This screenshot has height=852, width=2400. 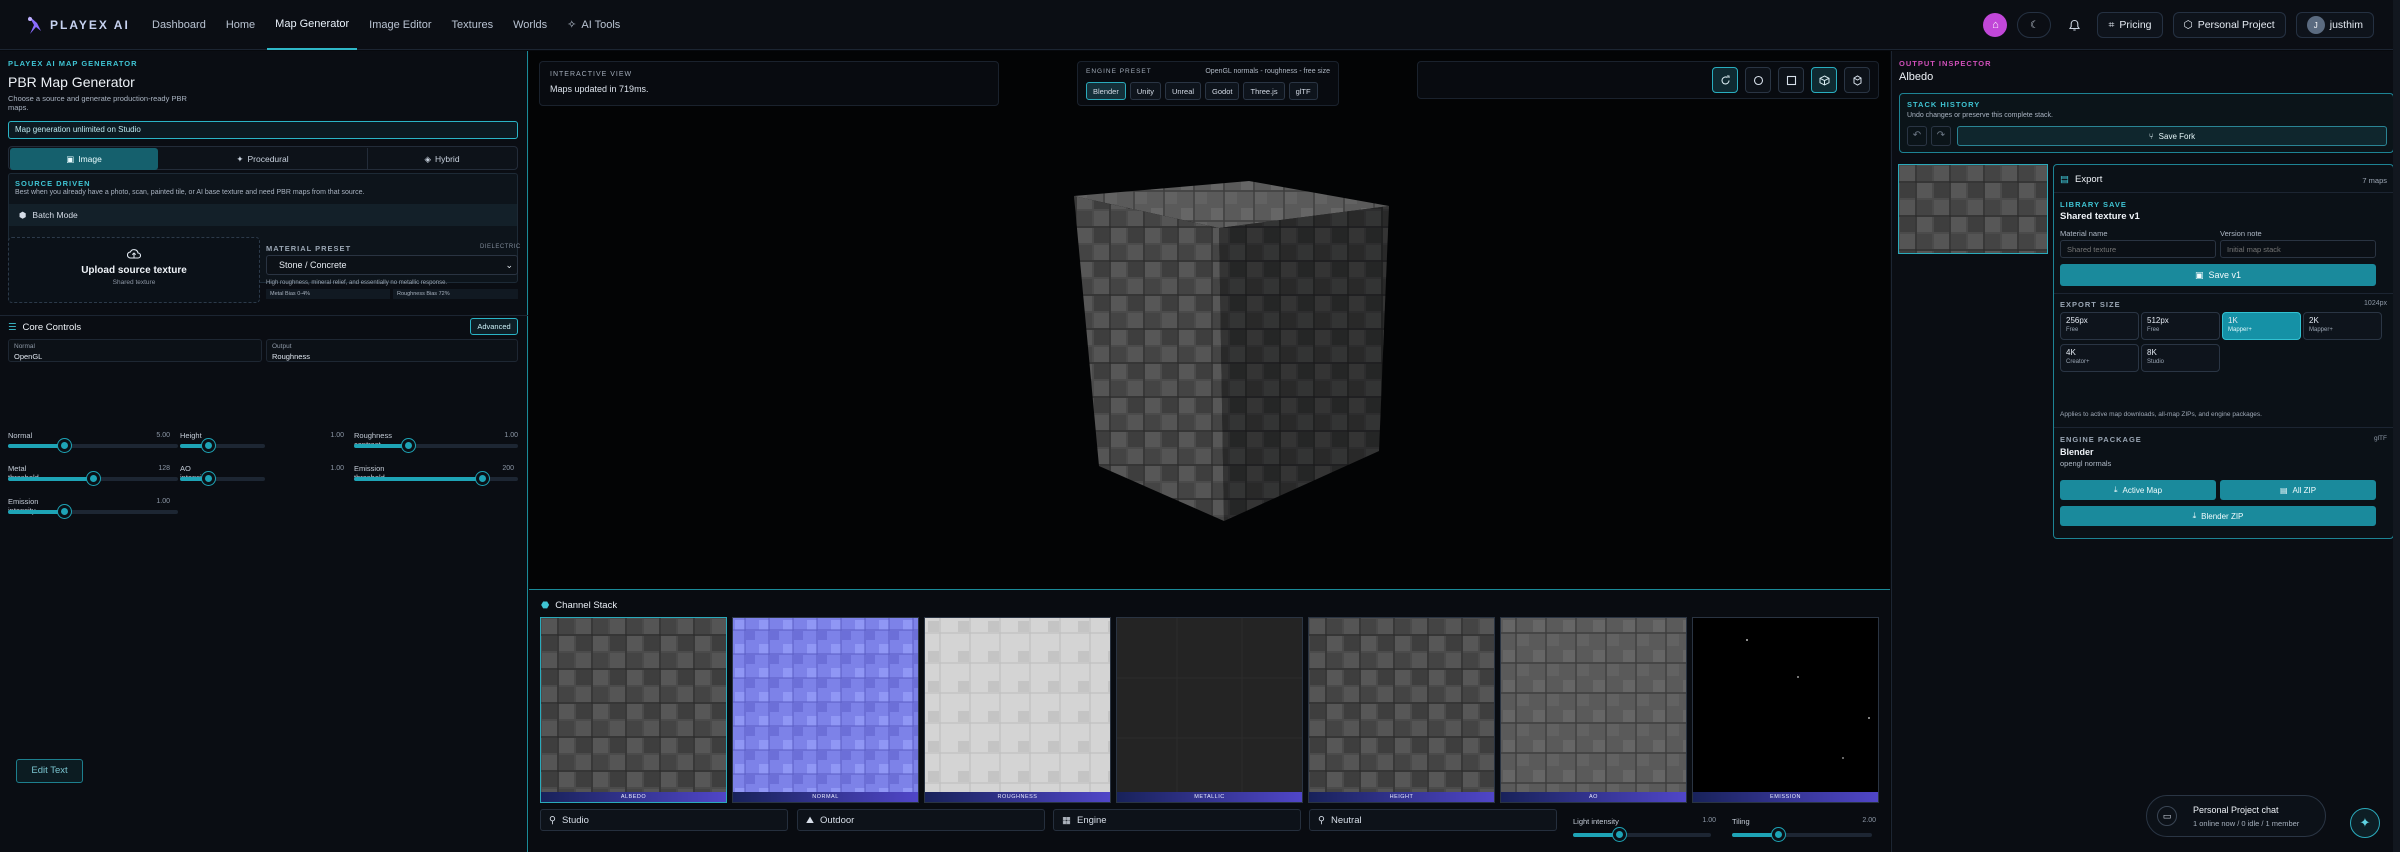 I want to click on nav-worlds: Worlds, so click(x=530, y=25).